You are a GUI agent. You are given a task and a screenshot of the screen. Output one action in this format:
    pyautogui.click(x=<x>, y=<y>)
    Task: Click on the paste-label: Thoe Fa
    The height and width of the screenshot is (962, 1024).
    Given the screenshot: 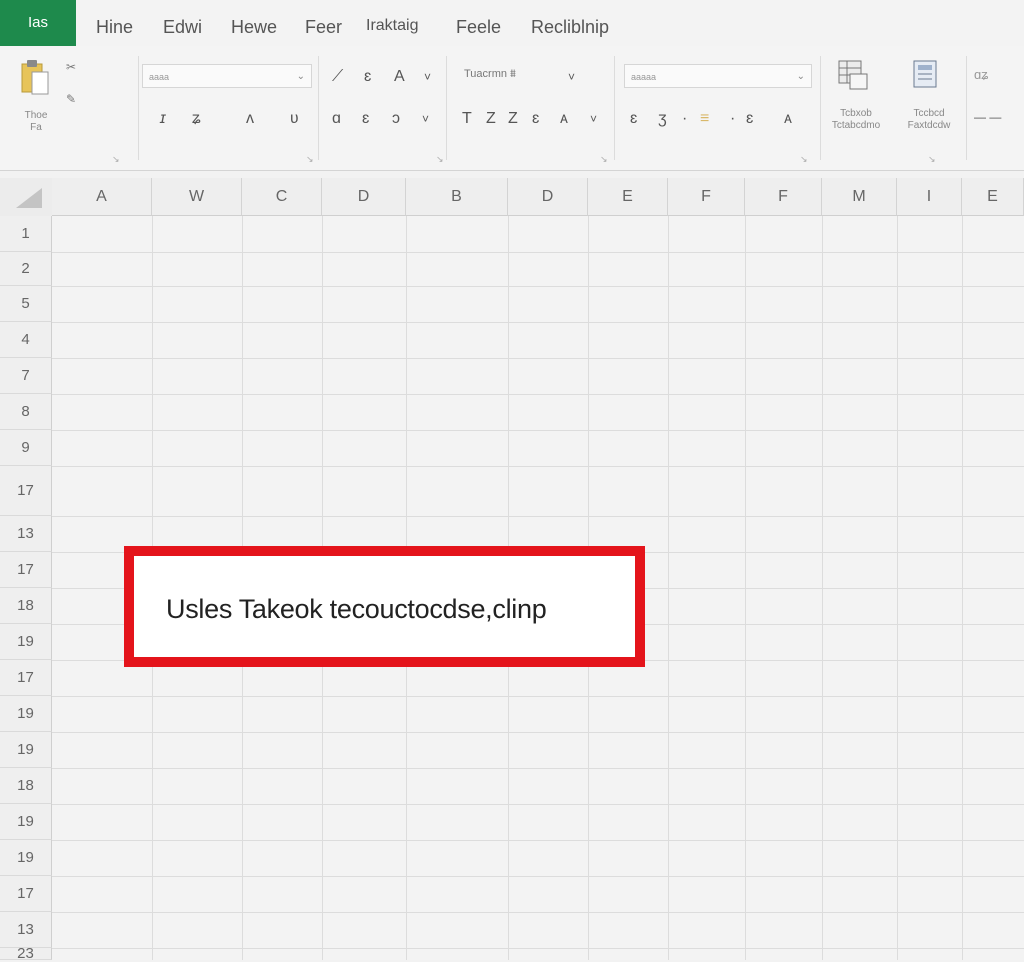 What is the action you would take?
    pyautogui.click(x=36, y=121)
    